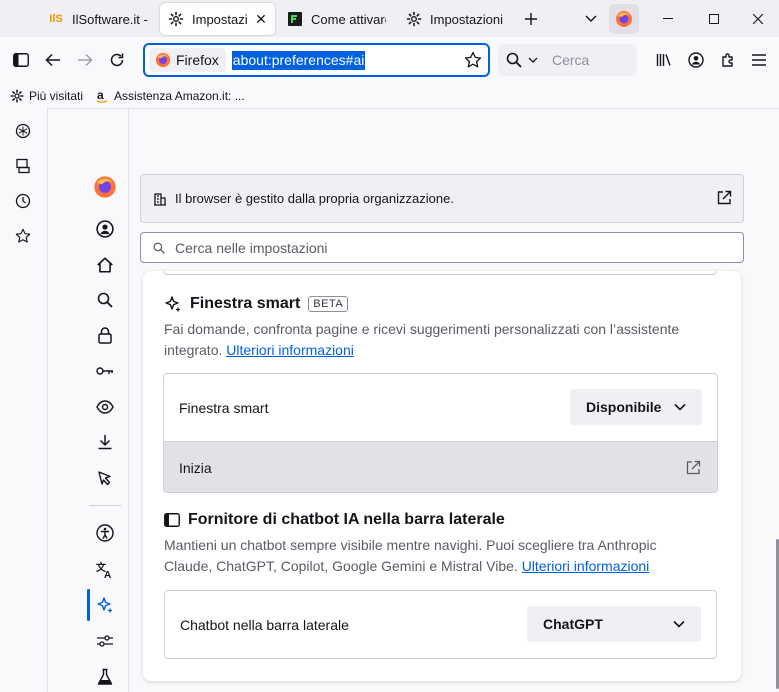  What do you see at coordinates (668, 18) in the screenshot?
I see `minimize-button` at bounding box center [668, 18].